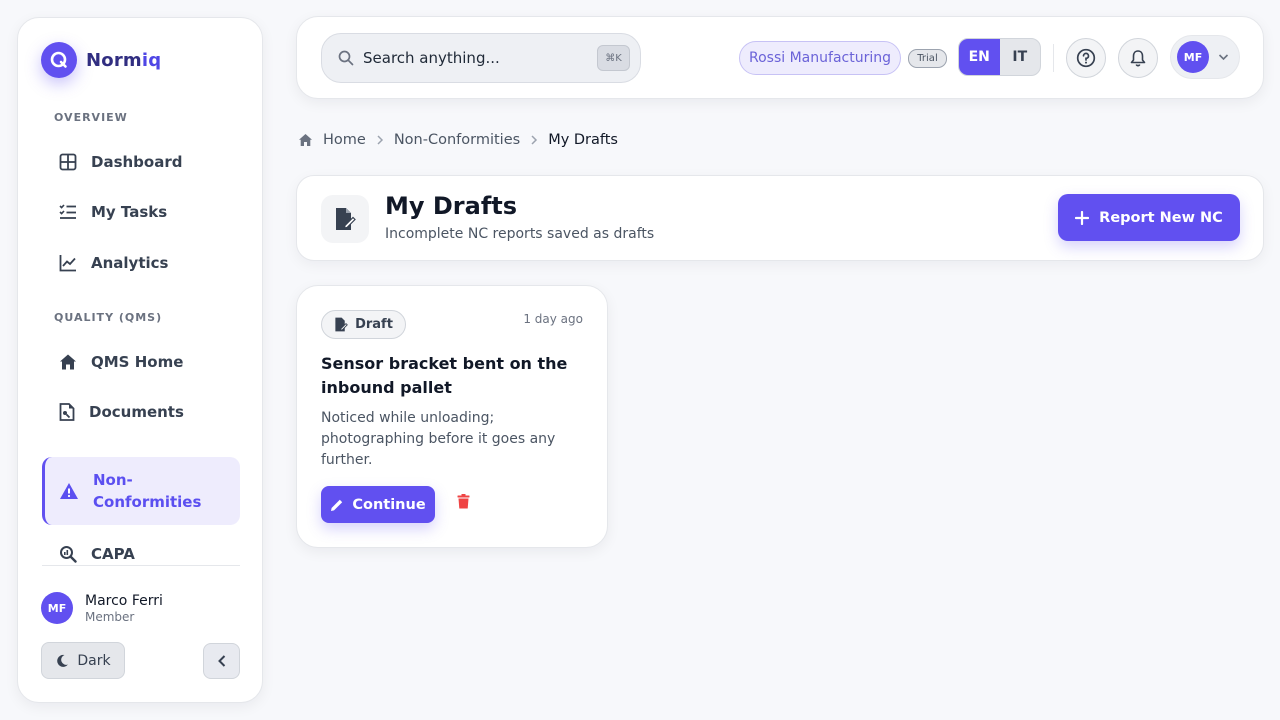 This screenshot has width=1280, height=720. Describe the element at coordinates (520, 234) in the screenshot. I see `page-subtitle: Incomplete NC reports saved as drafts` at that location.